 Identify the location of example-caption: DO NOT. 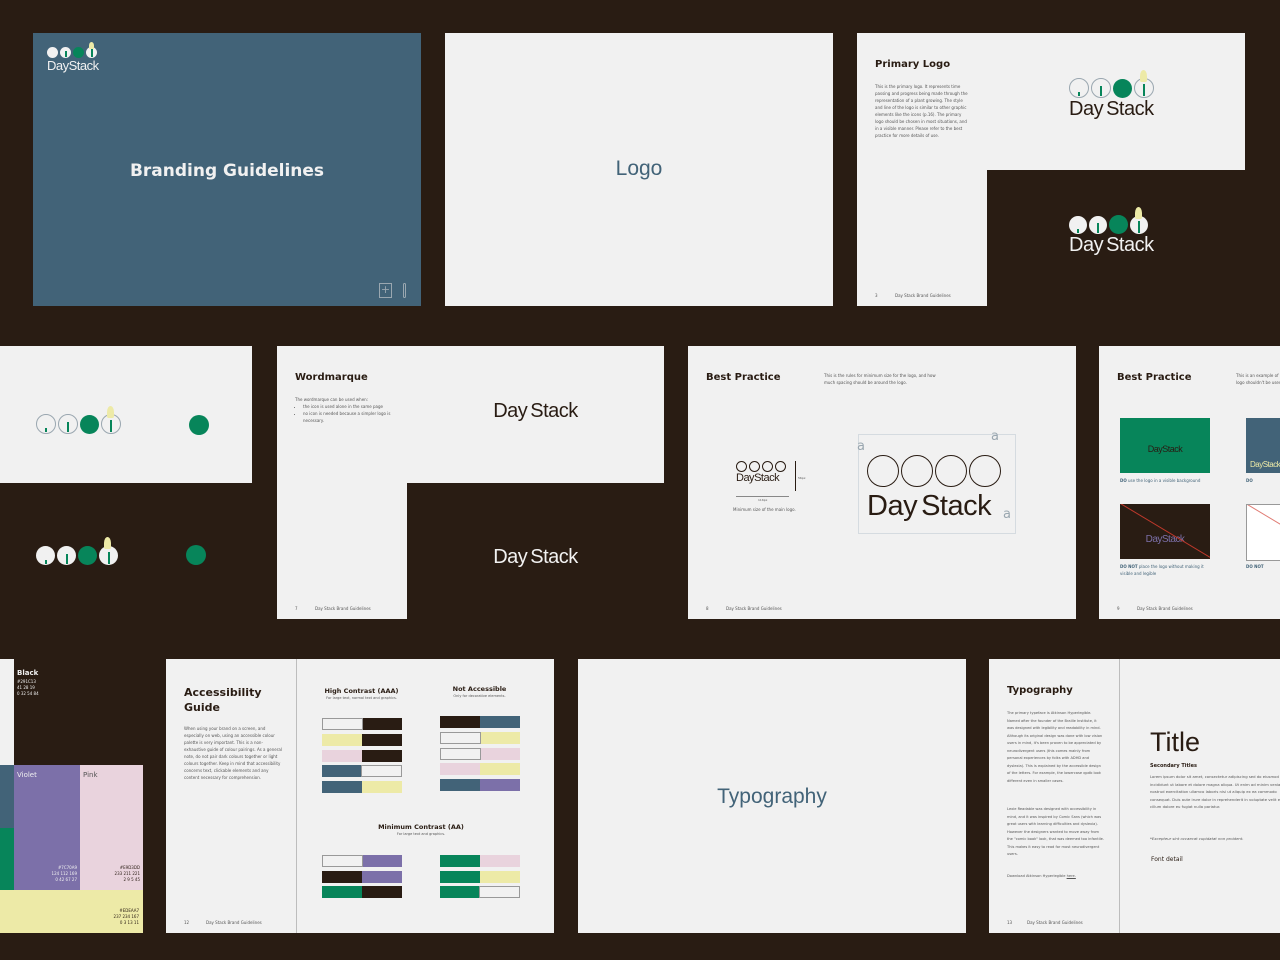
(1263, 566).